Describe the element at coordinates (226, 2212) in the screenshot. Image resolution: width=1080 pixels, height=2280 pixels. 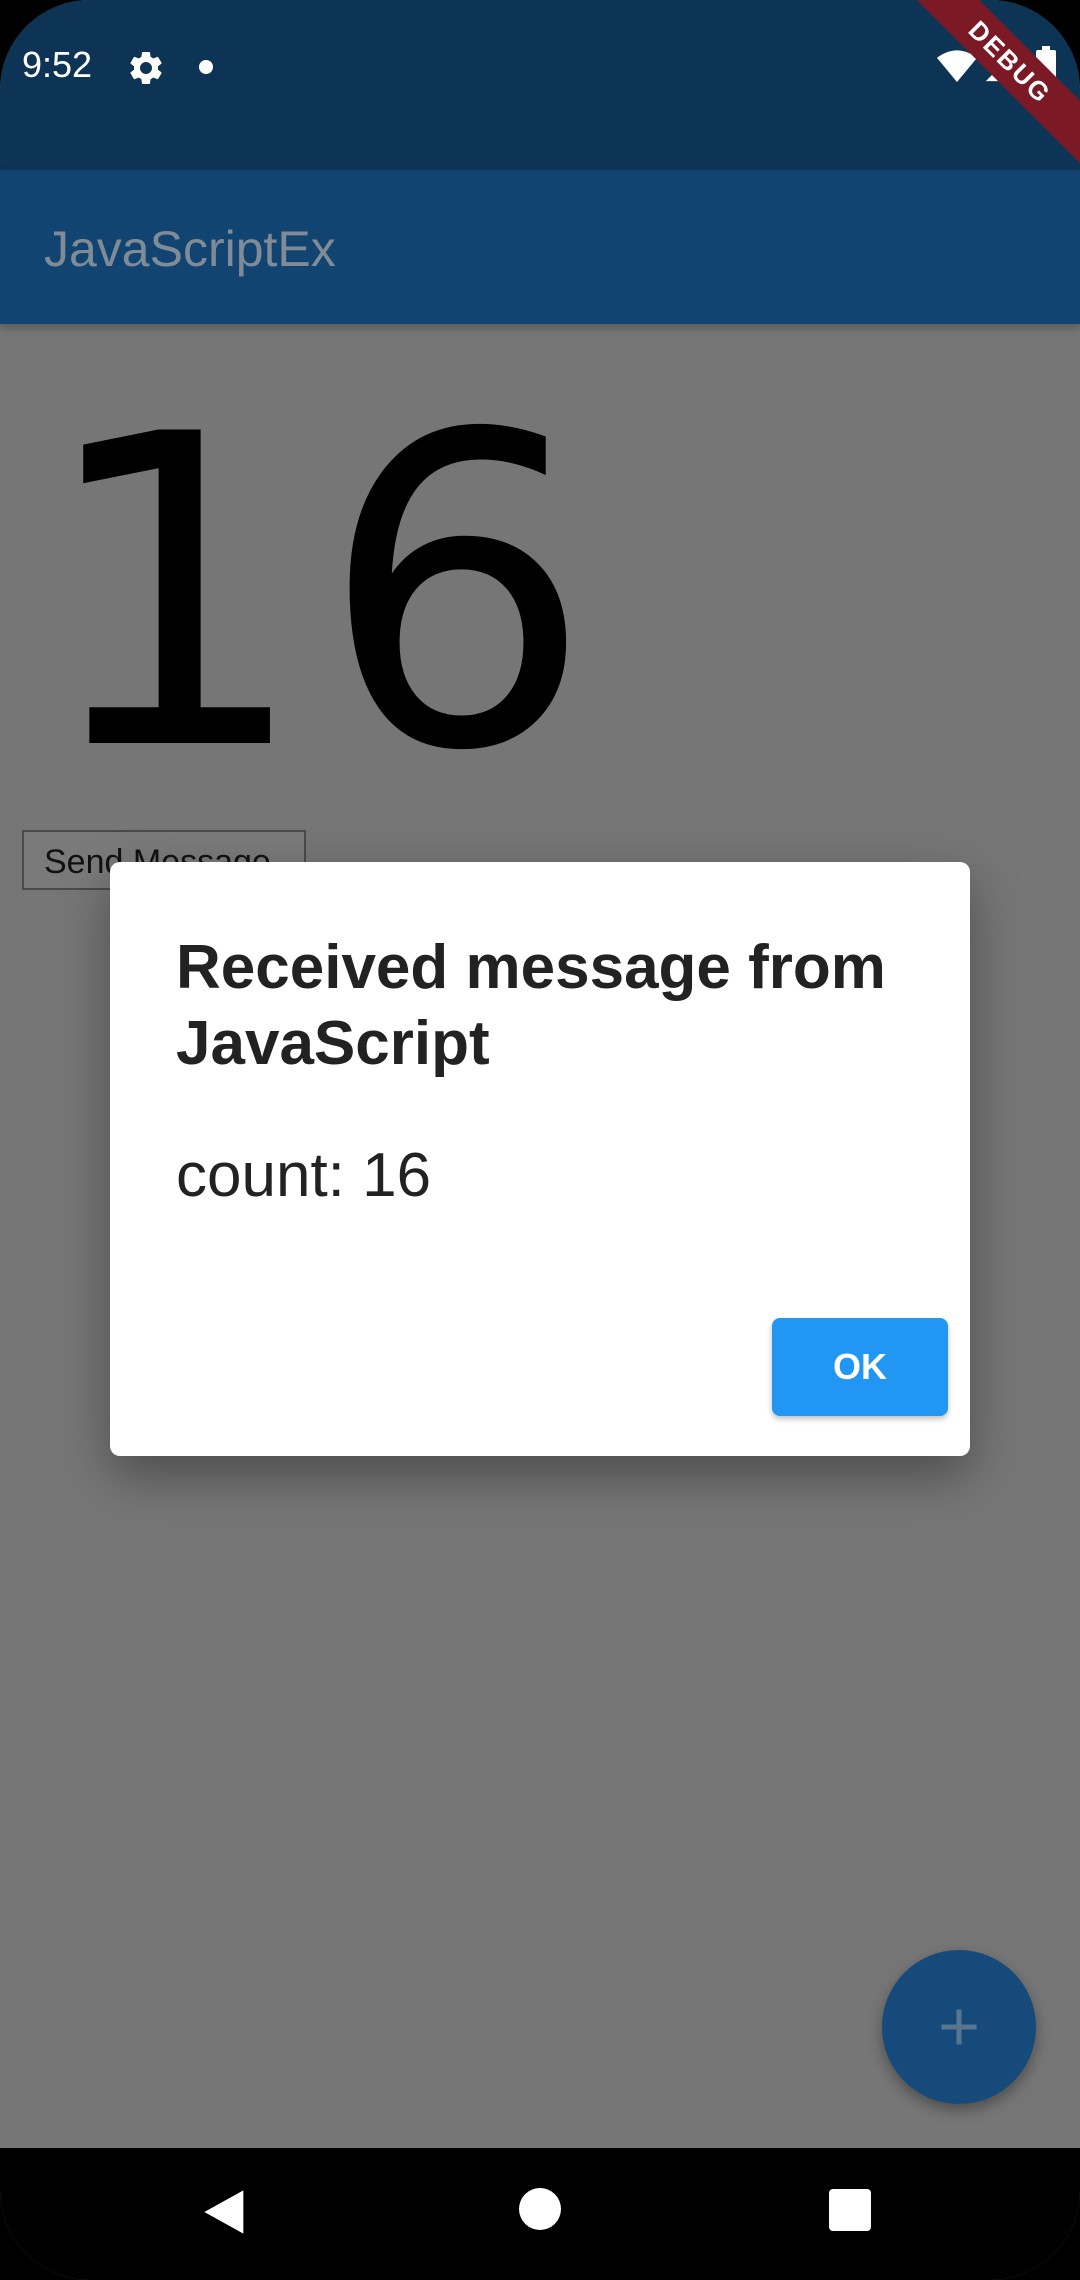
I see `back-icon` at that location.